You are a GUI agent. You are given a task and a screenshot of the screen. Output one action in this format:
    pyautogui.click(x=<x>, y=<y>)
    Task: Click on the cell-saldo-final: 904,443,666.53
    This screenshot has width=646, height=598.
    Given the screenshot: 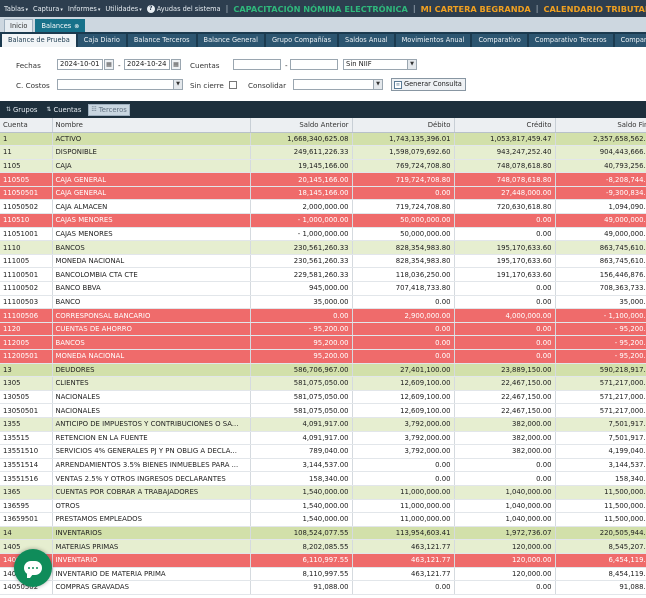 What is the action you would take?
    pyautogui.click(x=600, y=152)
    